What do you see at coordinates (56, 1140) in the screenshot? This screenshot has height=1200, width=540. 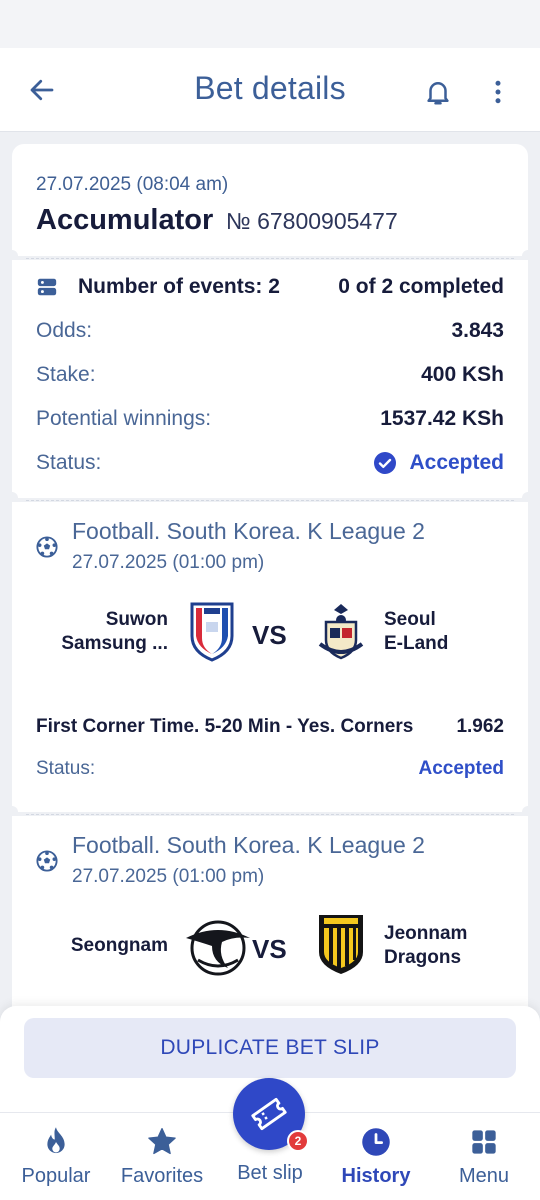 I see `flame-icon` at bounding box center [56, 1140].